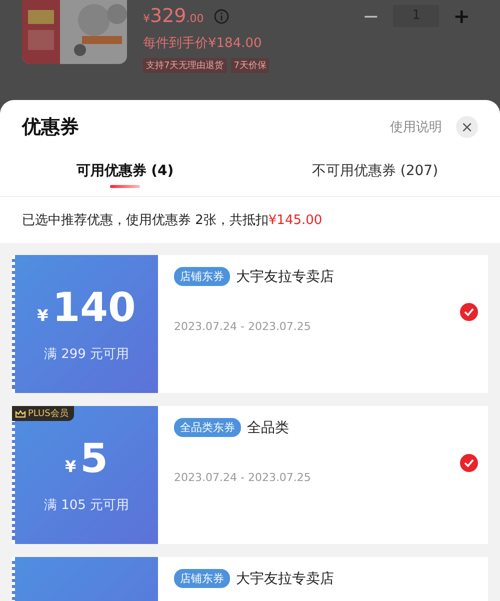  I want to click on summary-text: 已选中推荐优惠，使用优惠券 2张，共抵扣¥145.00, so click(172, 221).